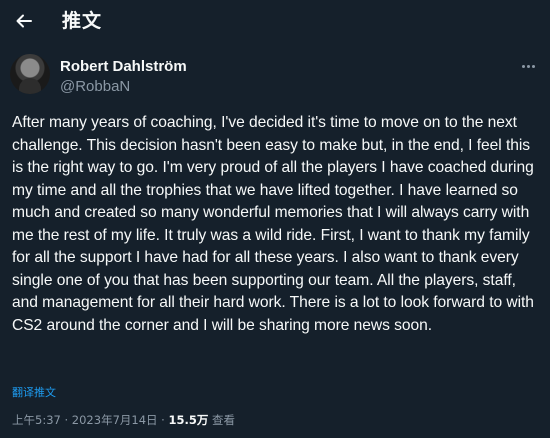 The height and width of the screenshot is (438, 550). I want to click on author-handle: @RobbaN, so click(95, 87).